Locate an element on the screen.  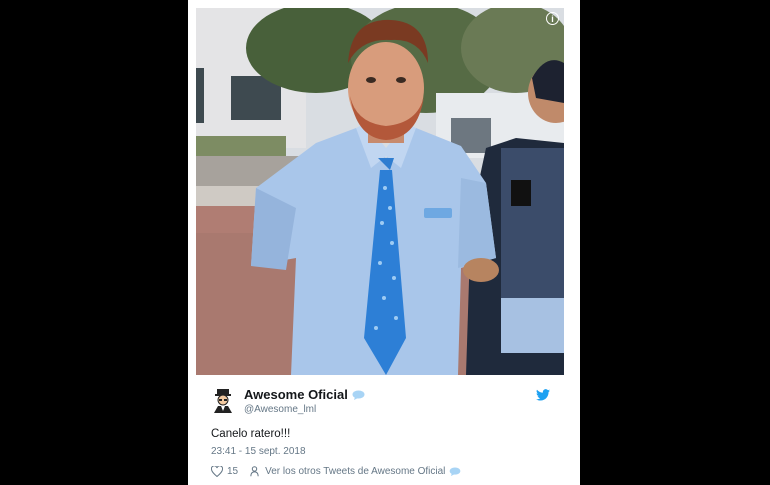
user-handle: @Awesome_lml is located at coordinates (280, 409).